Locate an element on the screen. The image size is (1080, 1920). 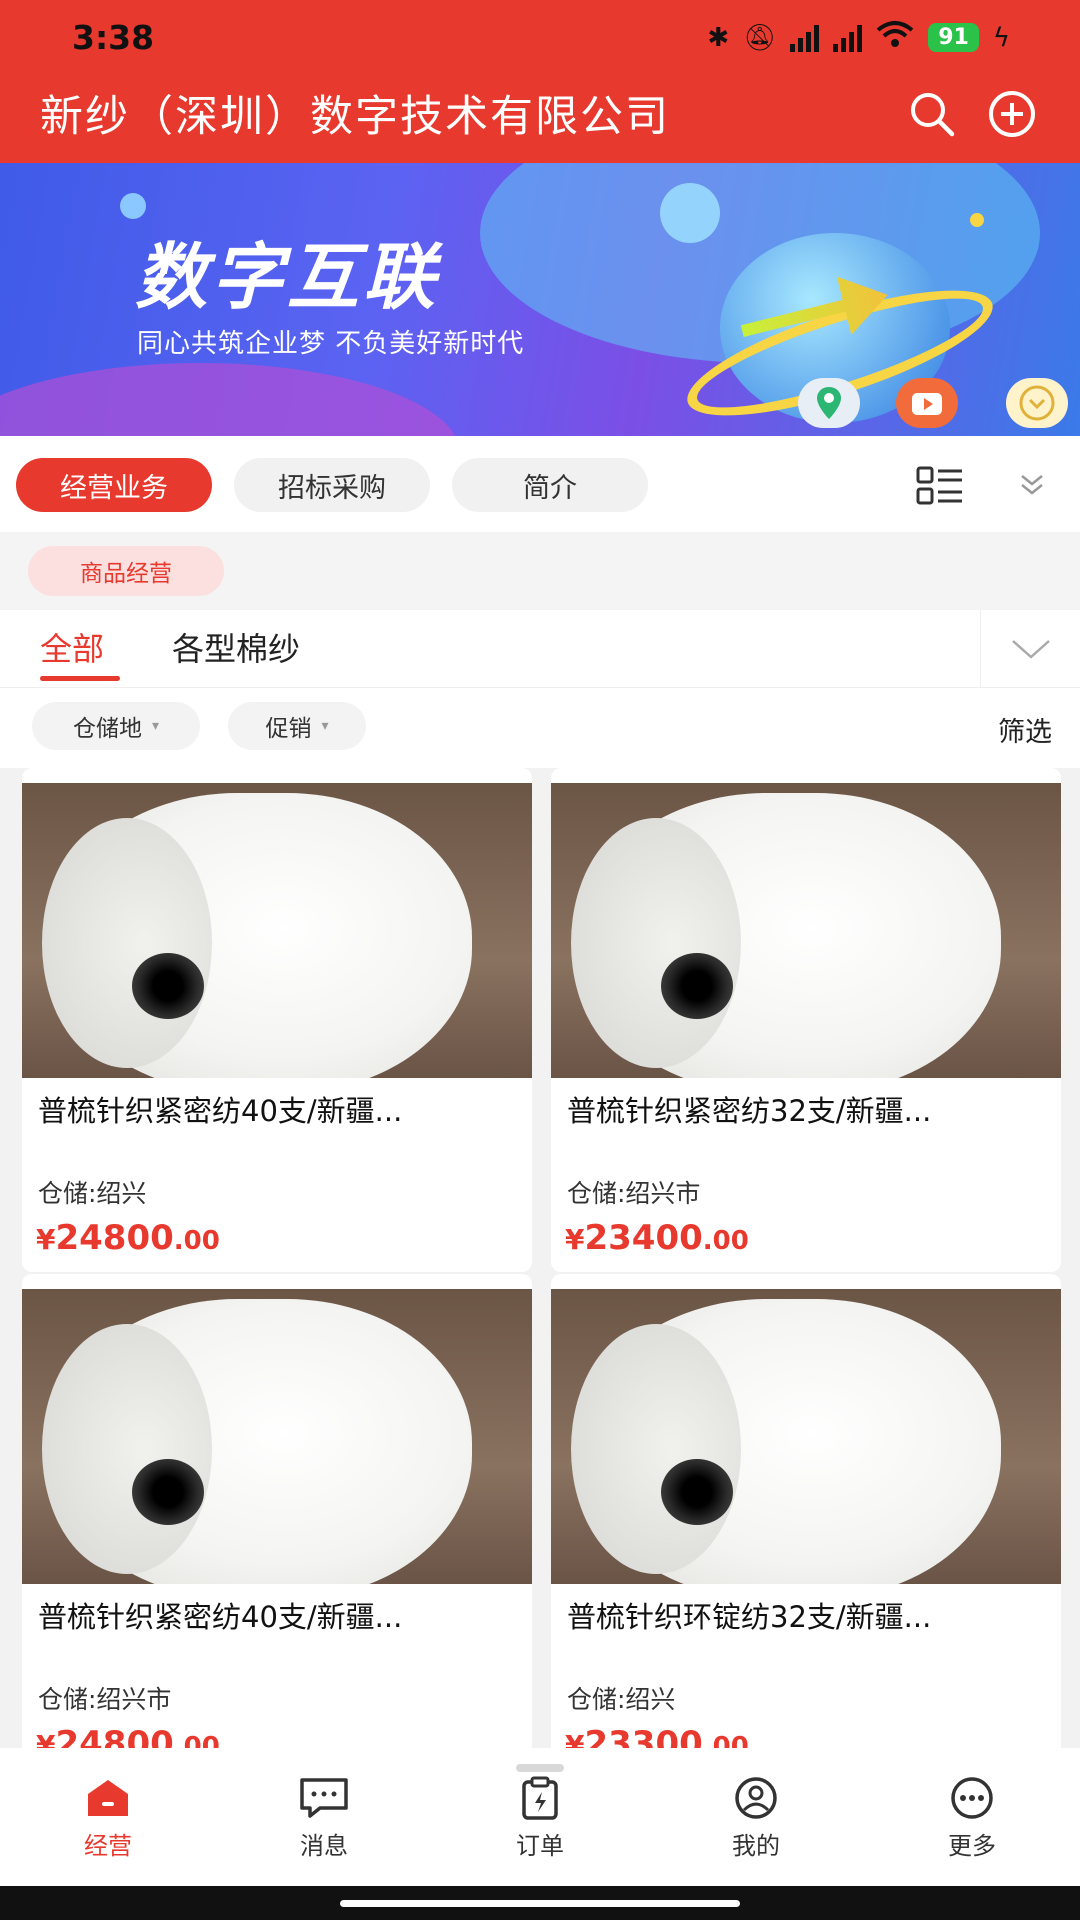
product-card: 普梳针织环锭纺32支/新疆... 仓储:绍兴 ¥23300.00 is located at coordinates (806, 1511).